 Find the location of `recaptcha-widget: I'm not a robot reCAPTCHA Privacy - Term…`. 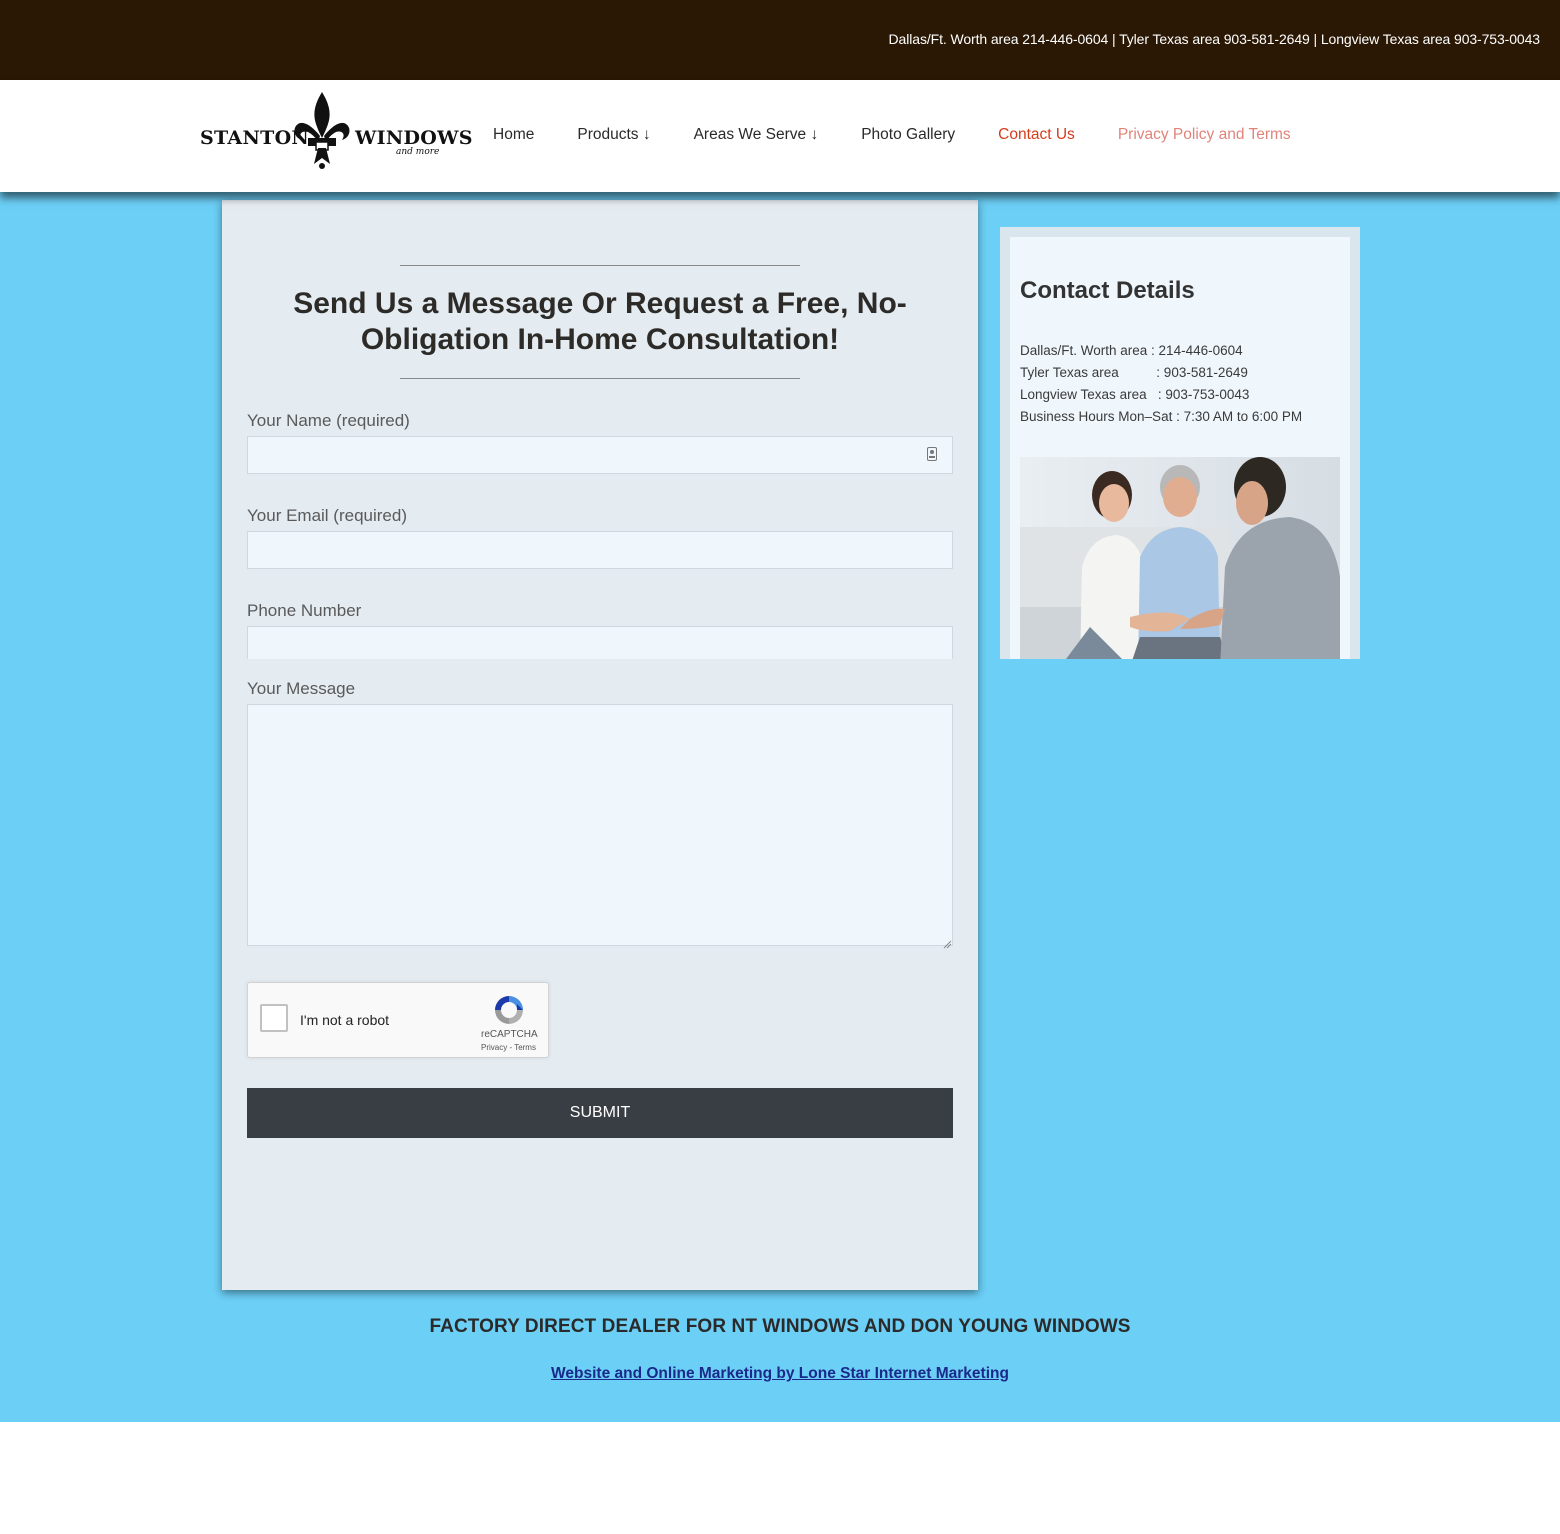

recaptcha-widget: I'm not a robot reCAPTCHA Privacy - Term… is located at coordinates (398, 1020).